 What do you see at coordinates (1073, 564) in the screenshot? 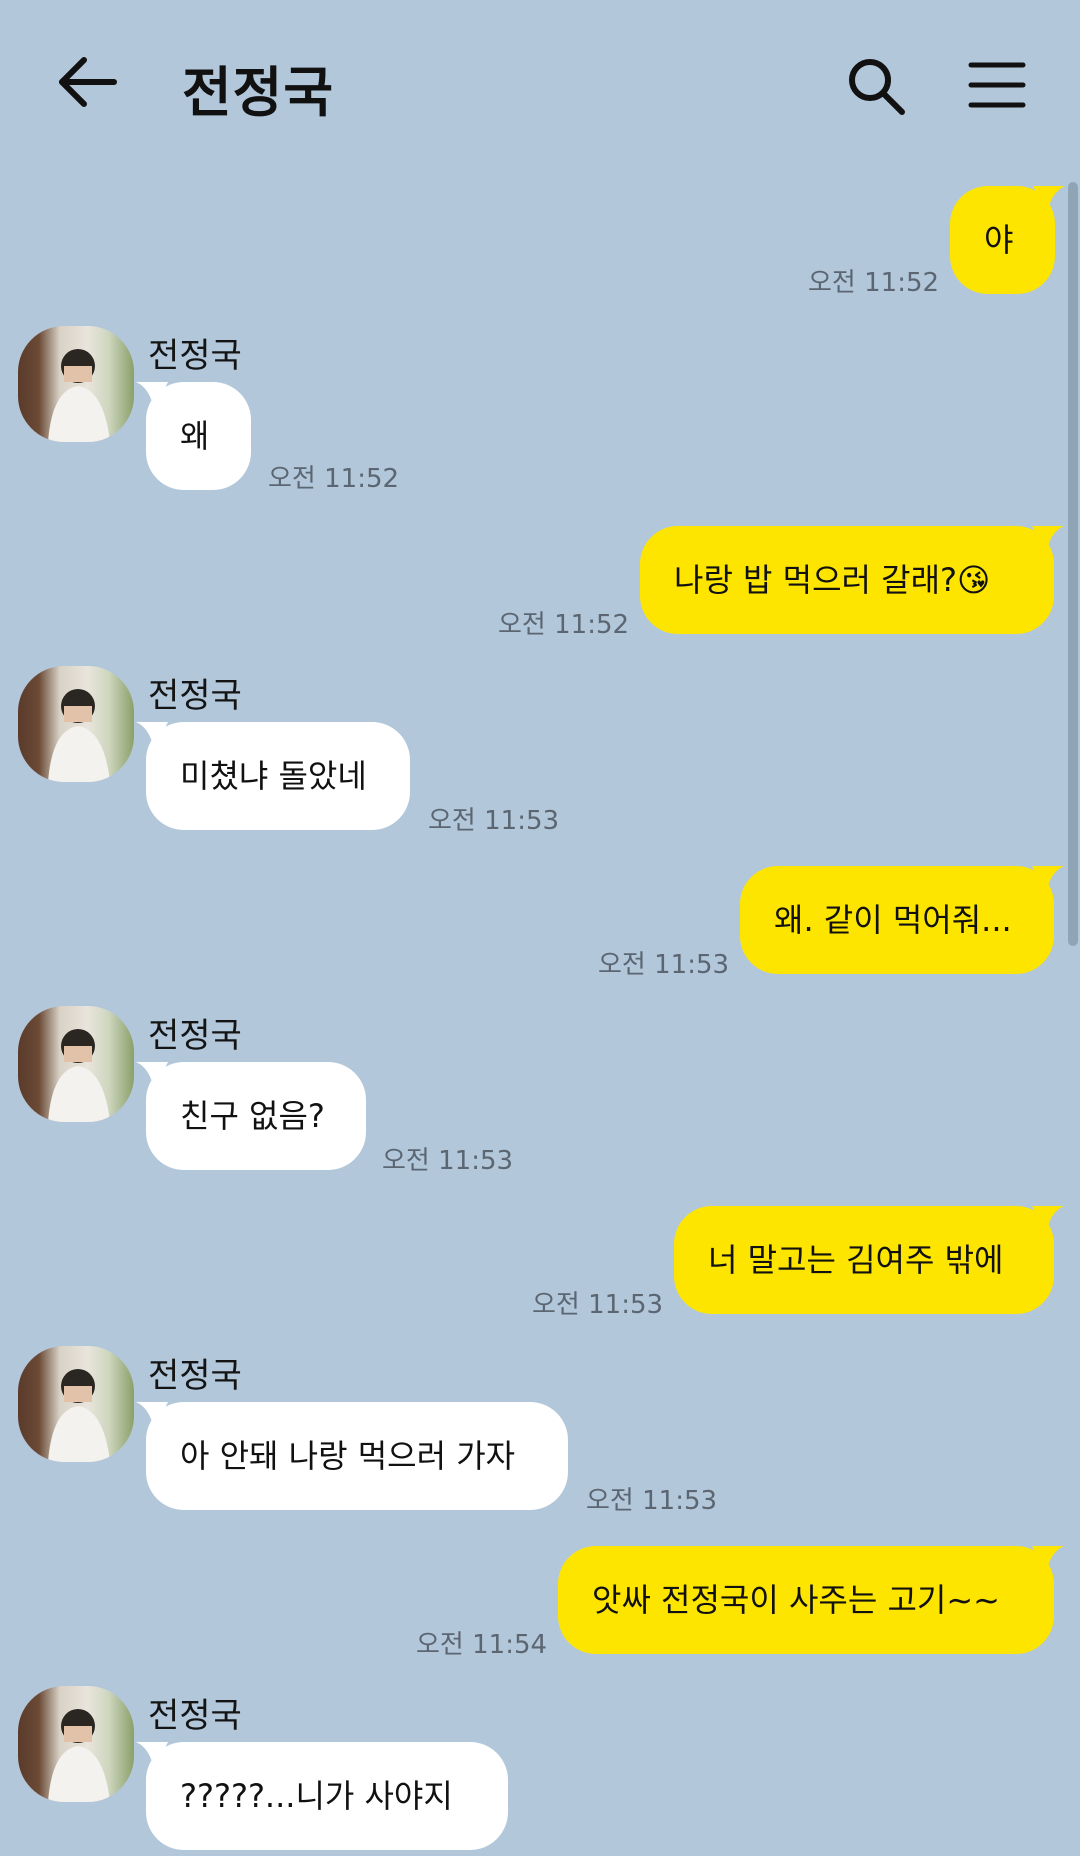
I see `scrollbar` at bounding box center [1073, 564].